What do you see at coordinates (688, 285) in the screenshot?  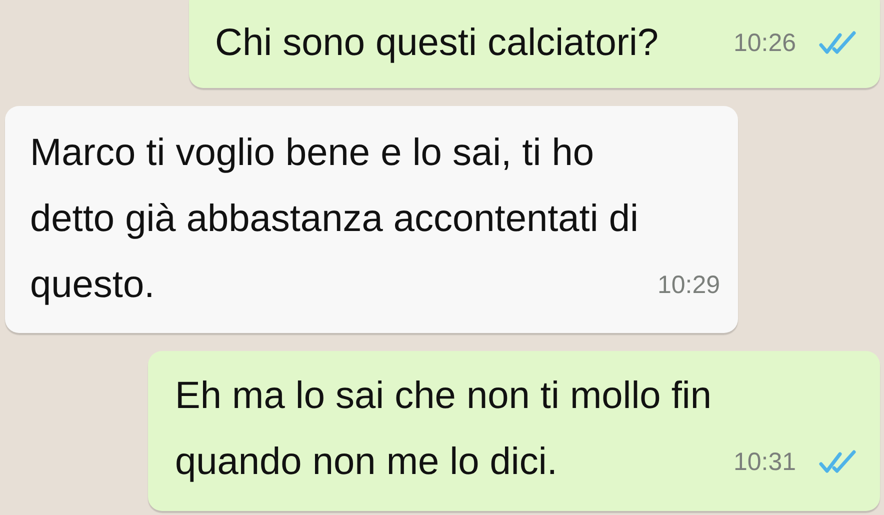 I see `message-time: 10:29` at bounding box center [688, 285].